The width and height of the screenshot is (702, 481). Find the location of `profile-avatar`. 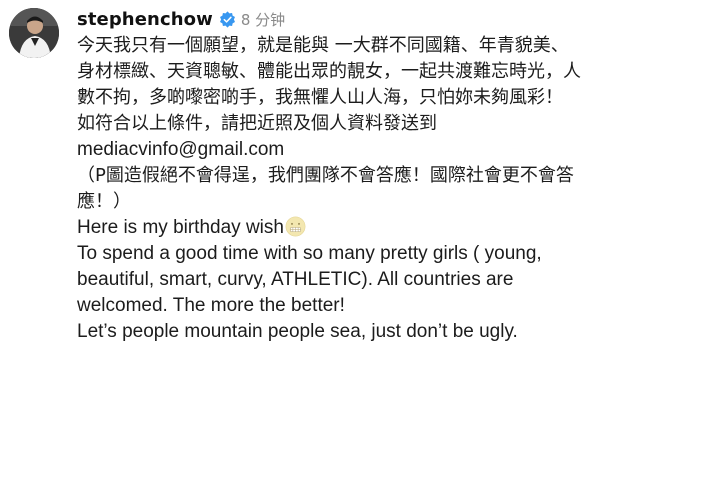

profile-avatar is located at coordinates (34, 33).